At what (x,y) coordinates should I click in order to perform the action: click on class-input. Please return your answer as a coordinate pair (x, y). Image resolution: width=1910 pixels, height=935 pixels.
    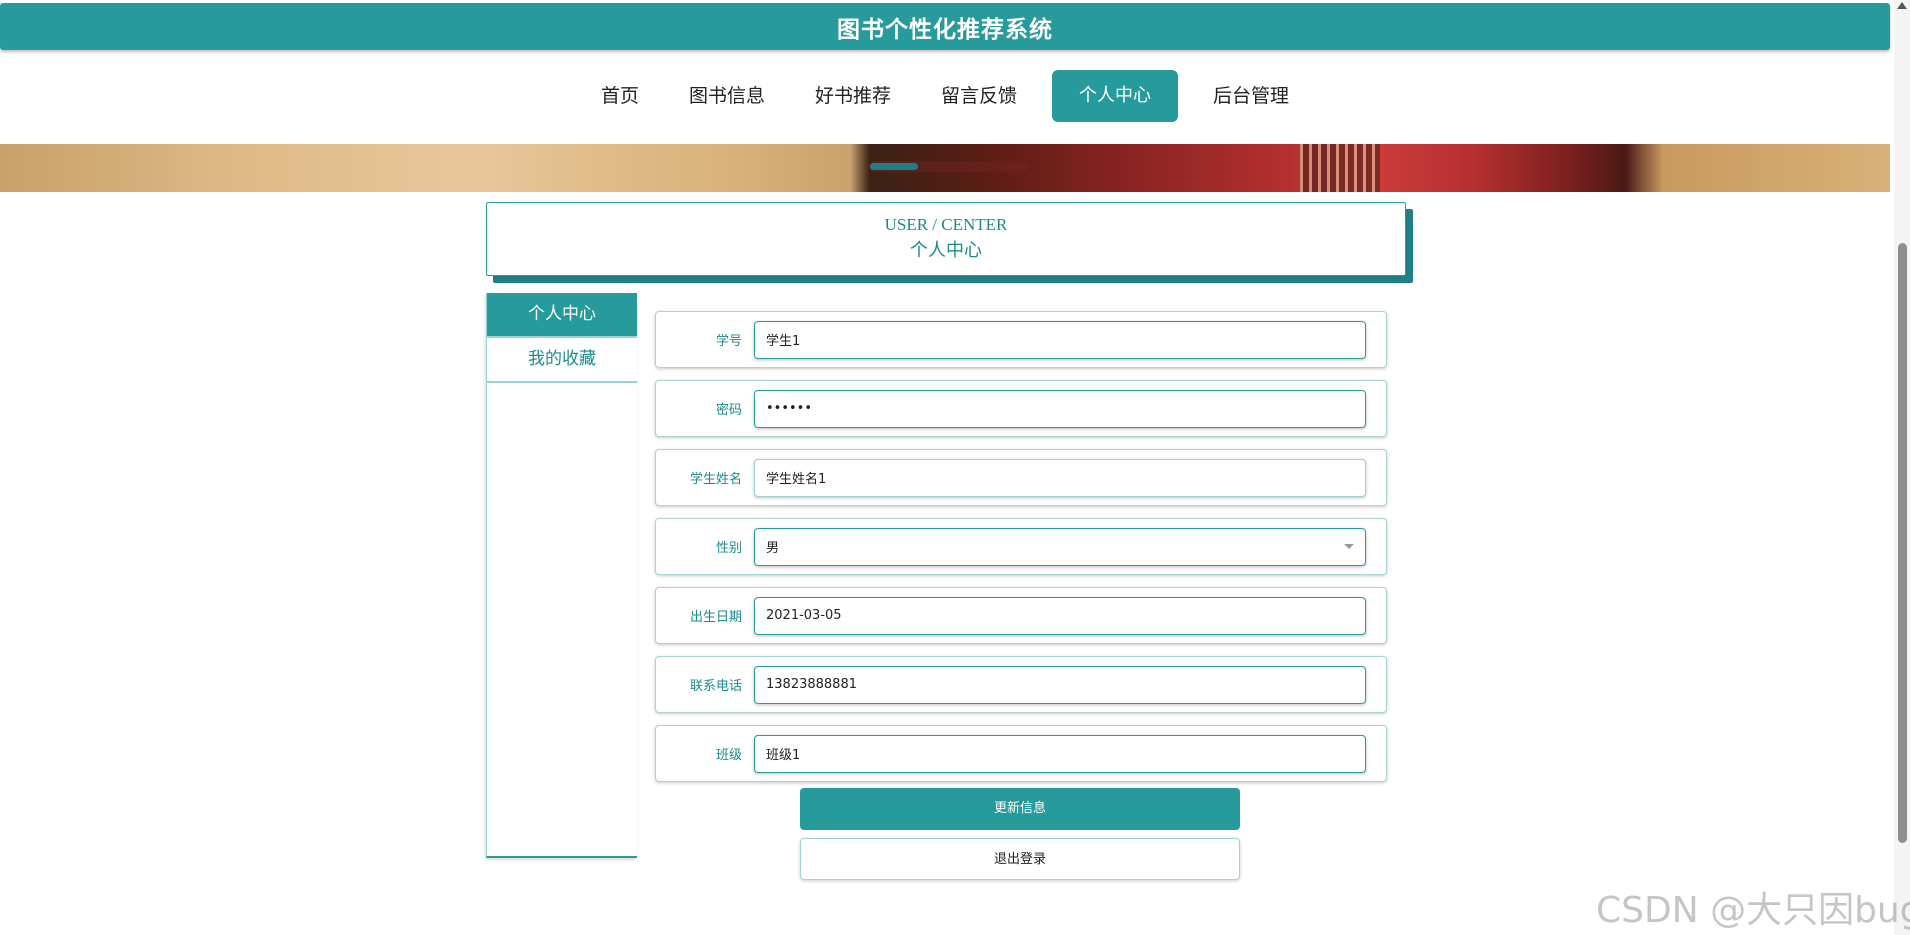
    Looking at the image, I should click on (1060, 753).